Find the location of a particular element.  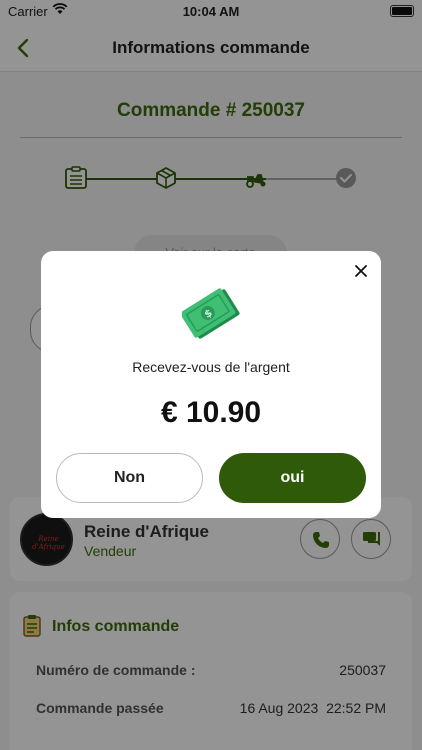

payment-question: Recevez-vous de l'argent is located at coordinates (211, 367).